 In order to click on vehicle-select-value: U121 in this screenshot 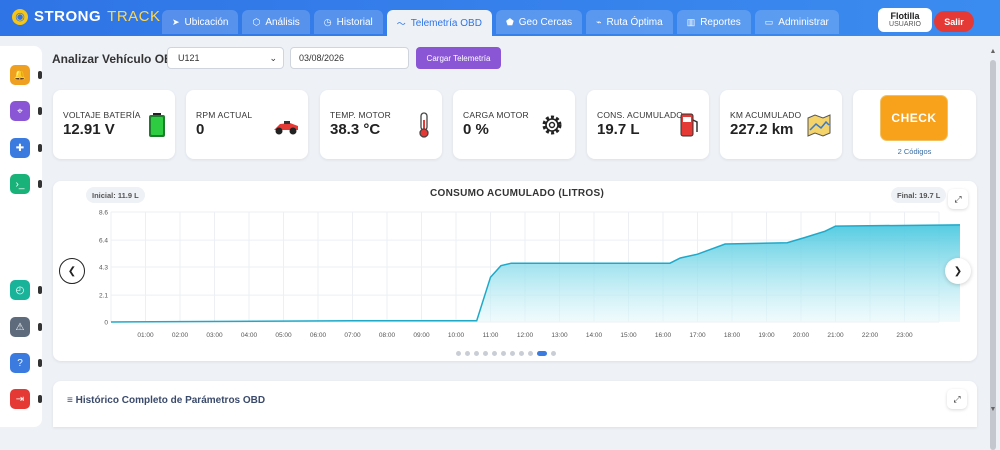, I will do `click(189, 58)`.